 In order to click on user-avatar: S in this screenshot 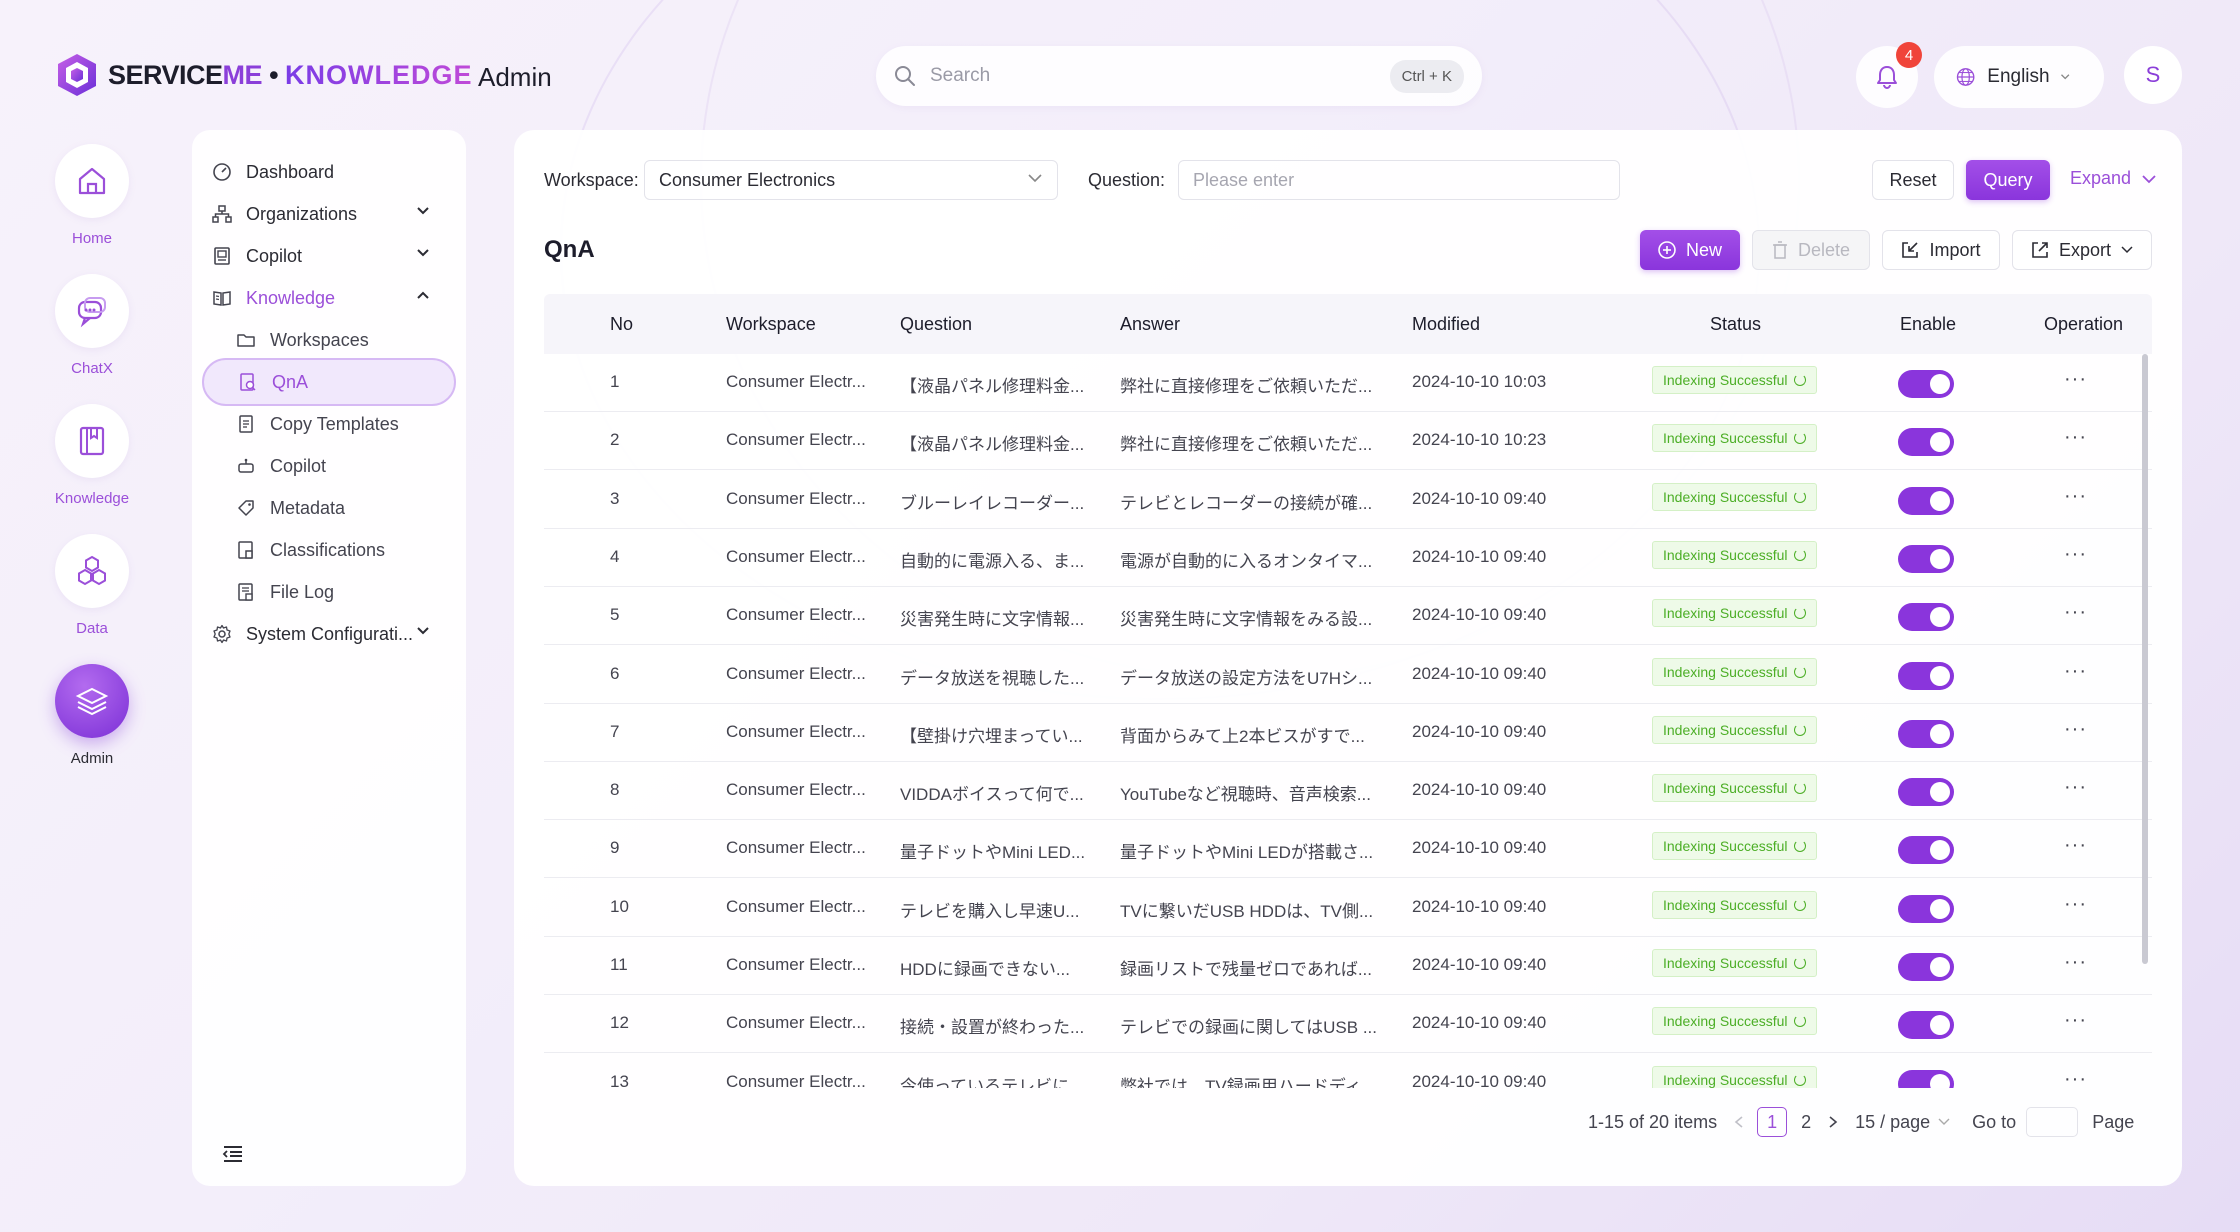, I will do `click(2153, 75)`.